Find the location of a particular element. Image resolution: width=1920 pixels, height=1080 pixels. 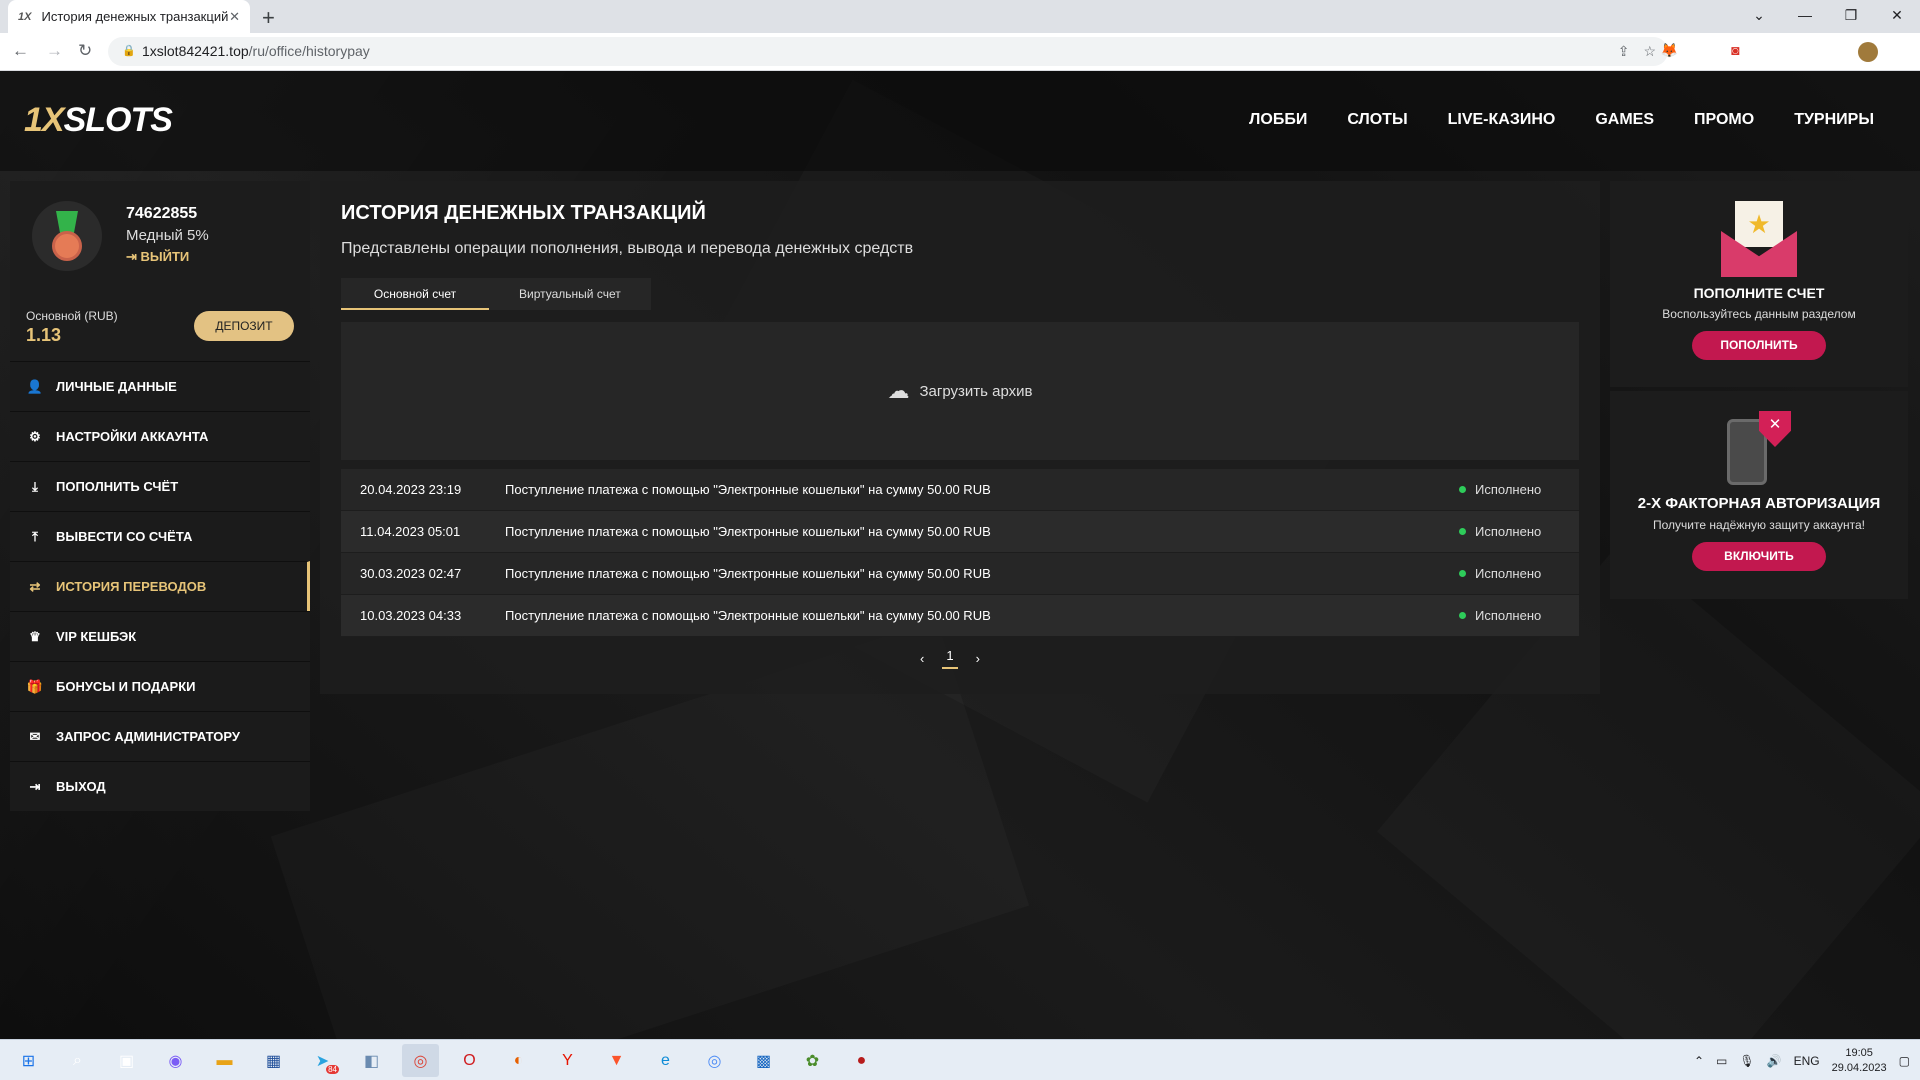

sidebar-item-label: ПОПОЛНИТЬ СЧЁТ is located at coordinates (117, 486).